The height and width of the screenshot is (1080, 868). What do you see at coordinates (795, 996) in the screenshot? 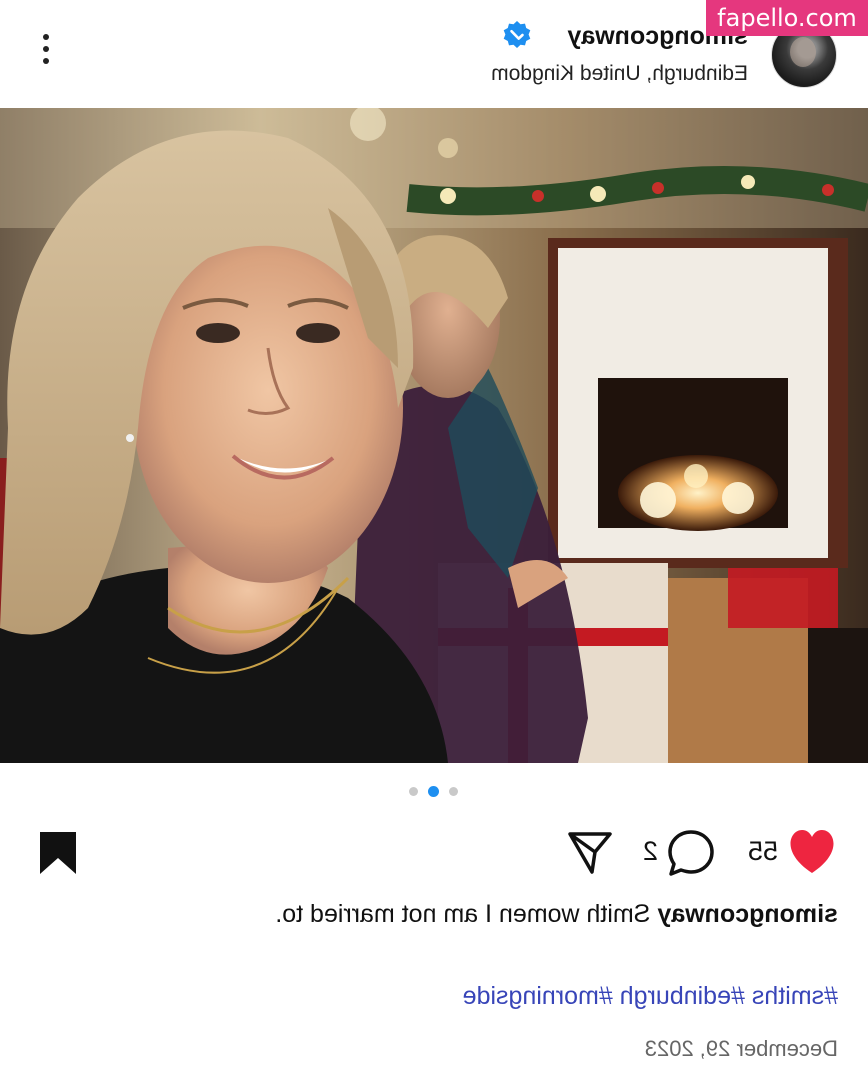
I see `hashtag-smiths: #smiths` at bounding box center [795, 996].